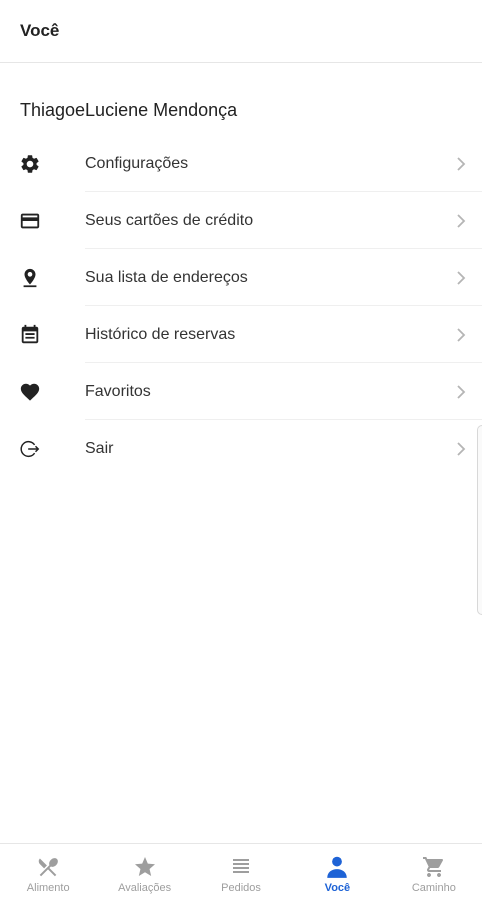 The image size is (482, 900). I want to click on bottom-navigation: Alimento Avaliações Pedidos Você Caminho, so click(241, 871).